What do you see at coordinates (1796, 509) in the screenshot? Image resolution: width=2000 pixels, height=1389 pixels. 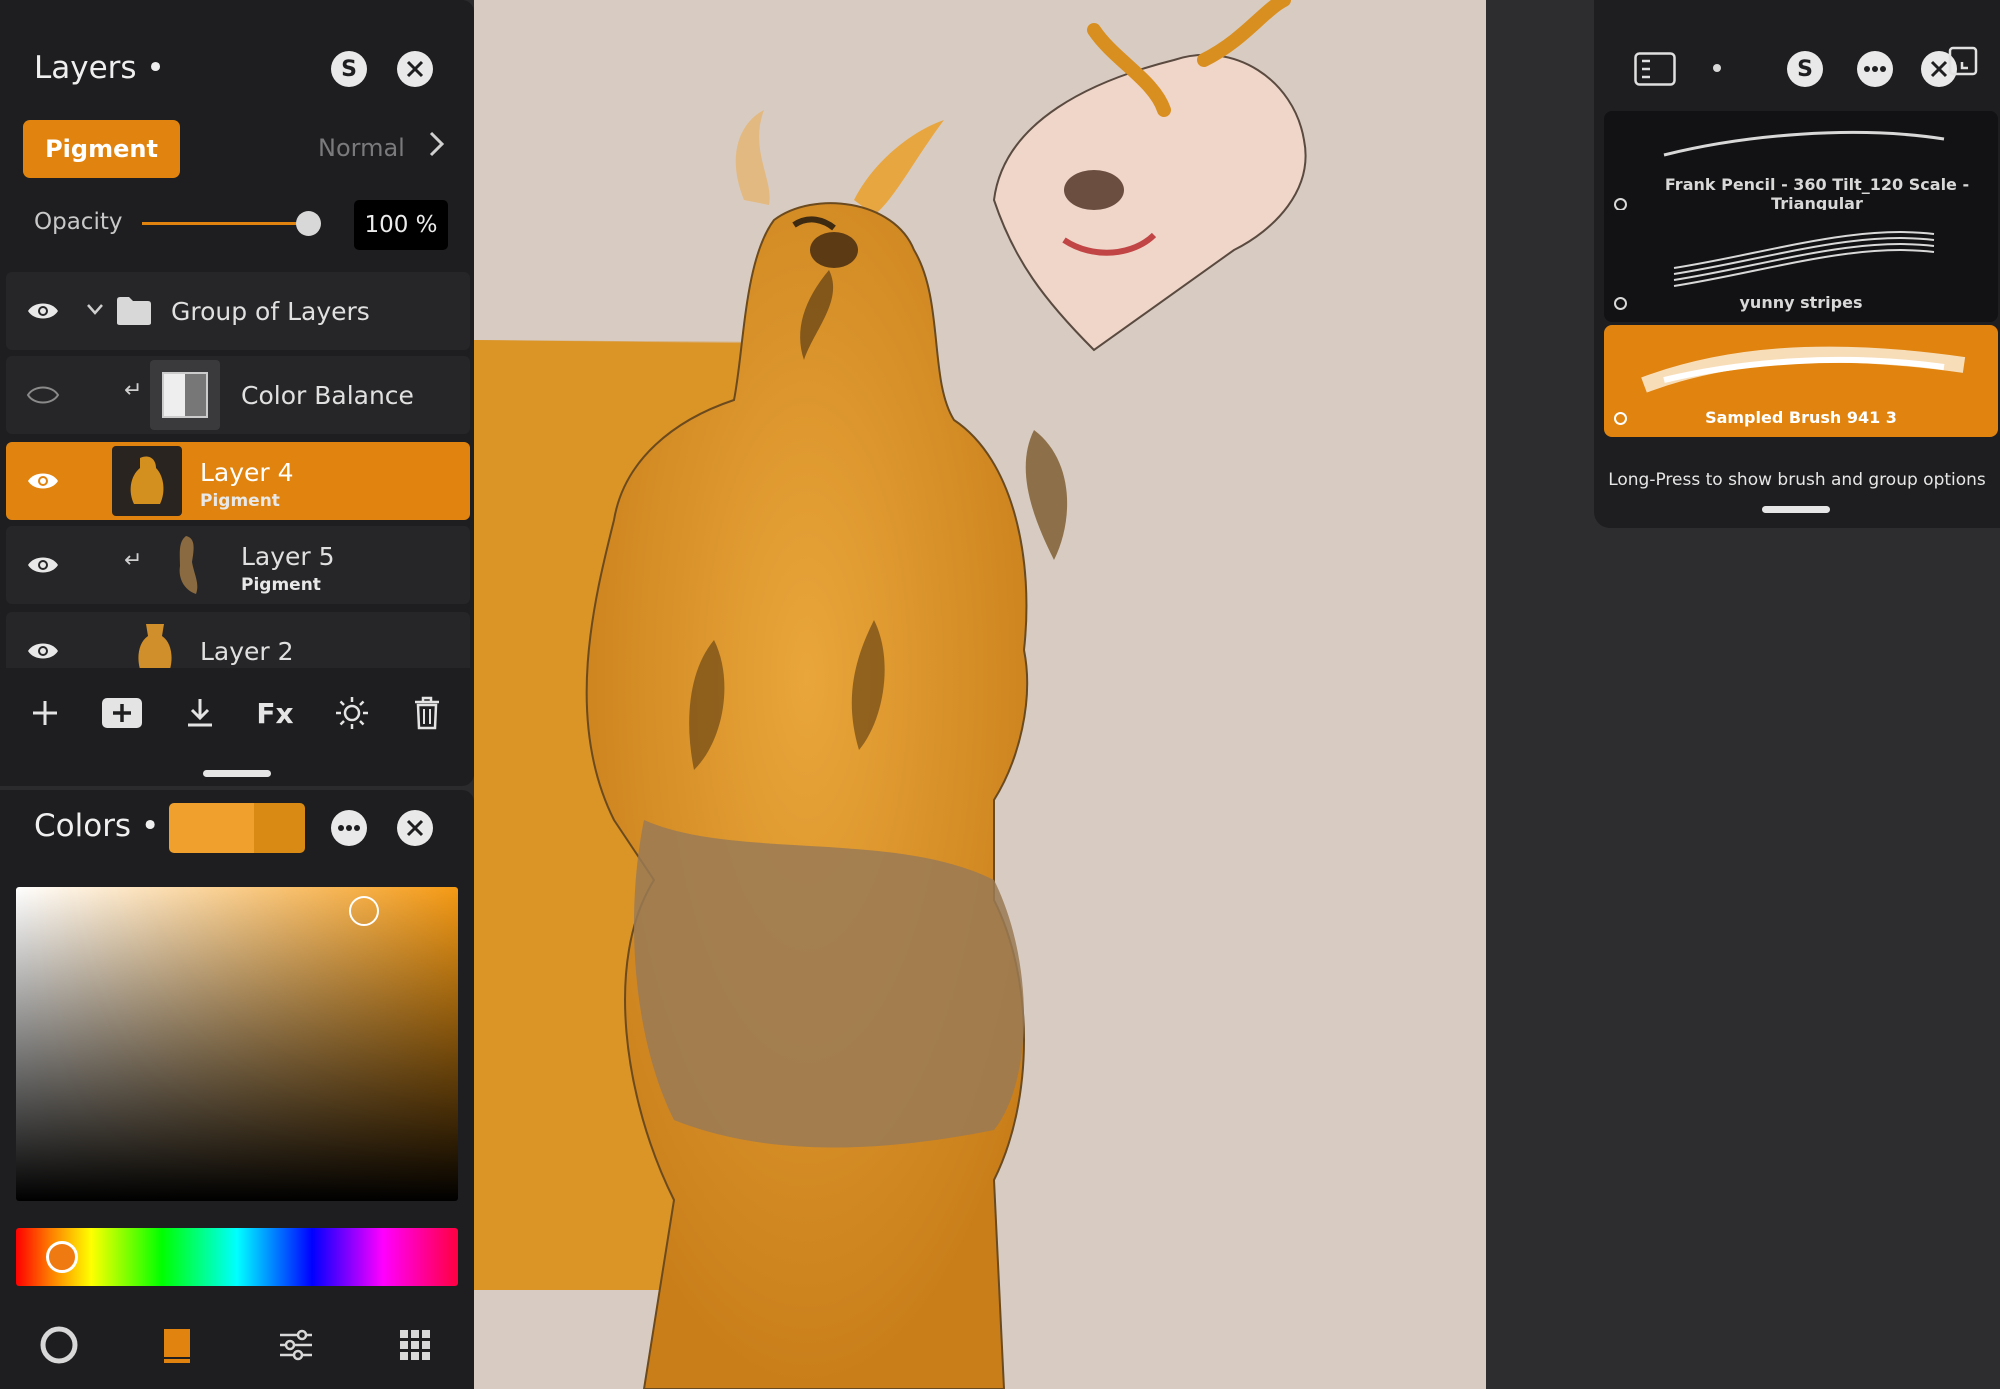 I see `brush-drag-handle` at bounding box center [1796, 509].